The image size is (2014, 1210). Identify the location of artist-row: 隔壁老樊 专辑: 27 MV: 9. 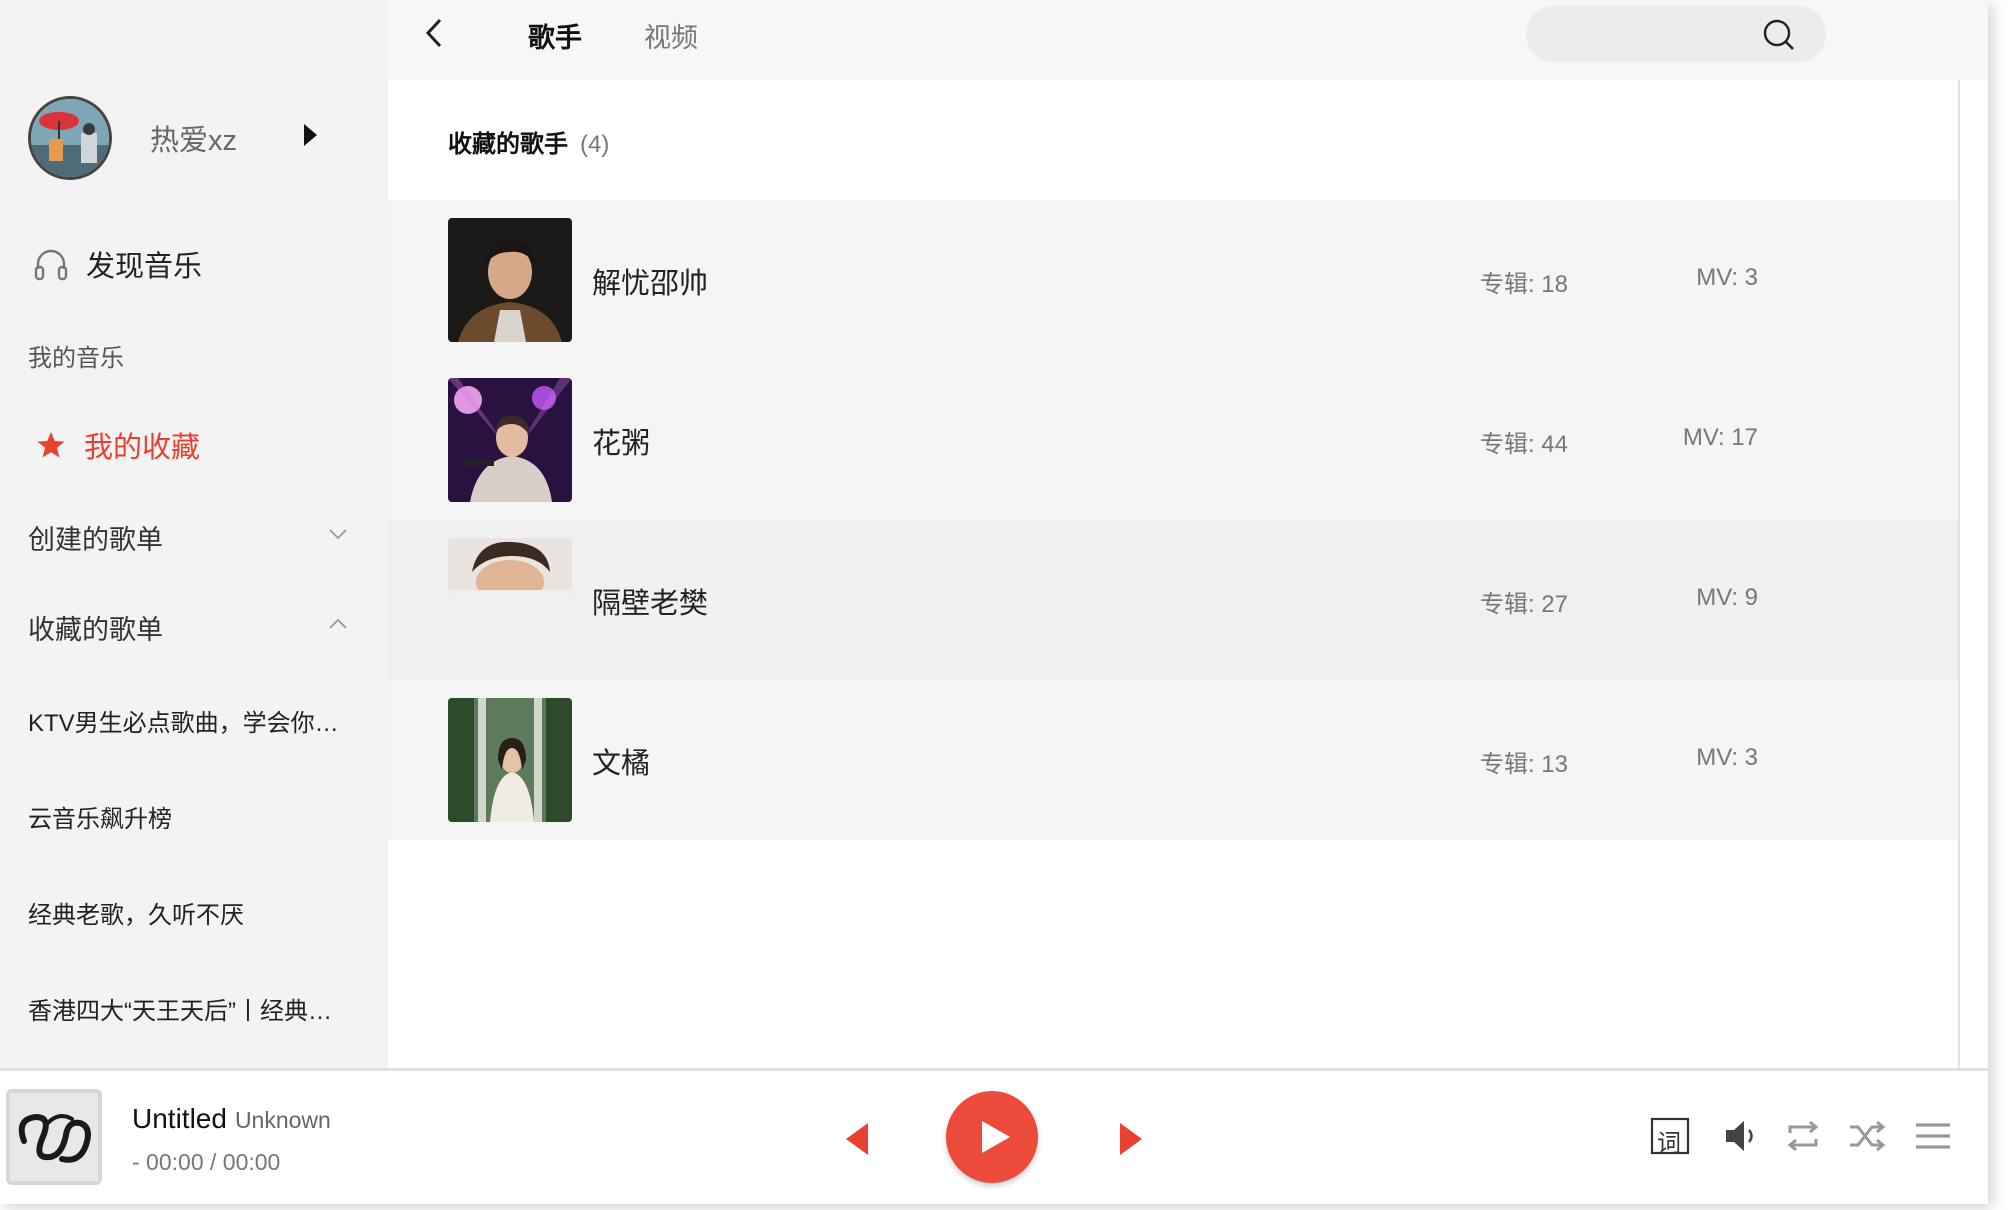
(1173, 600).